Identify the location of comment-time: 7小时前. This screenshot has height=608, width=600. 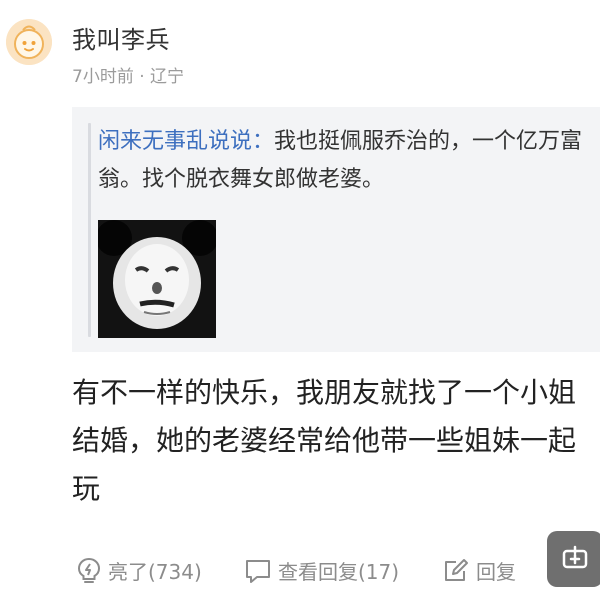
(103, 77).